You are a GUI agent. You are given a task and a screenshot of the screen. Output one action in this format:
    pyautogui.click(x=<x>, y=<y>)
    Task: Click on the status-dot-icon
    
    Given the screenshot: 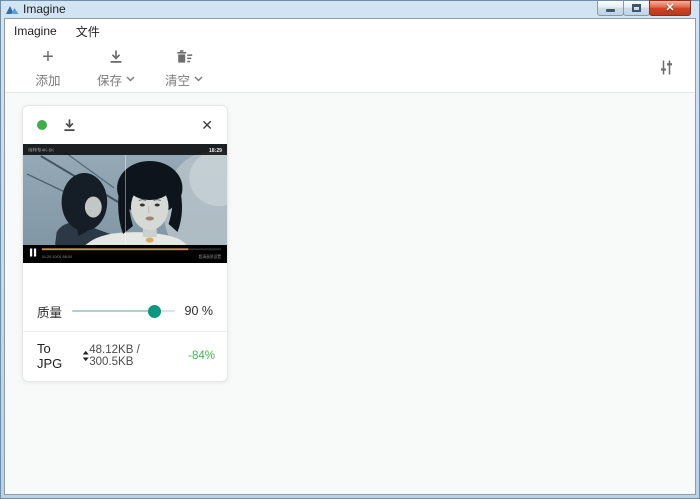 What is the action you would take?
    pyautogui.click(x=42, y=125)
    